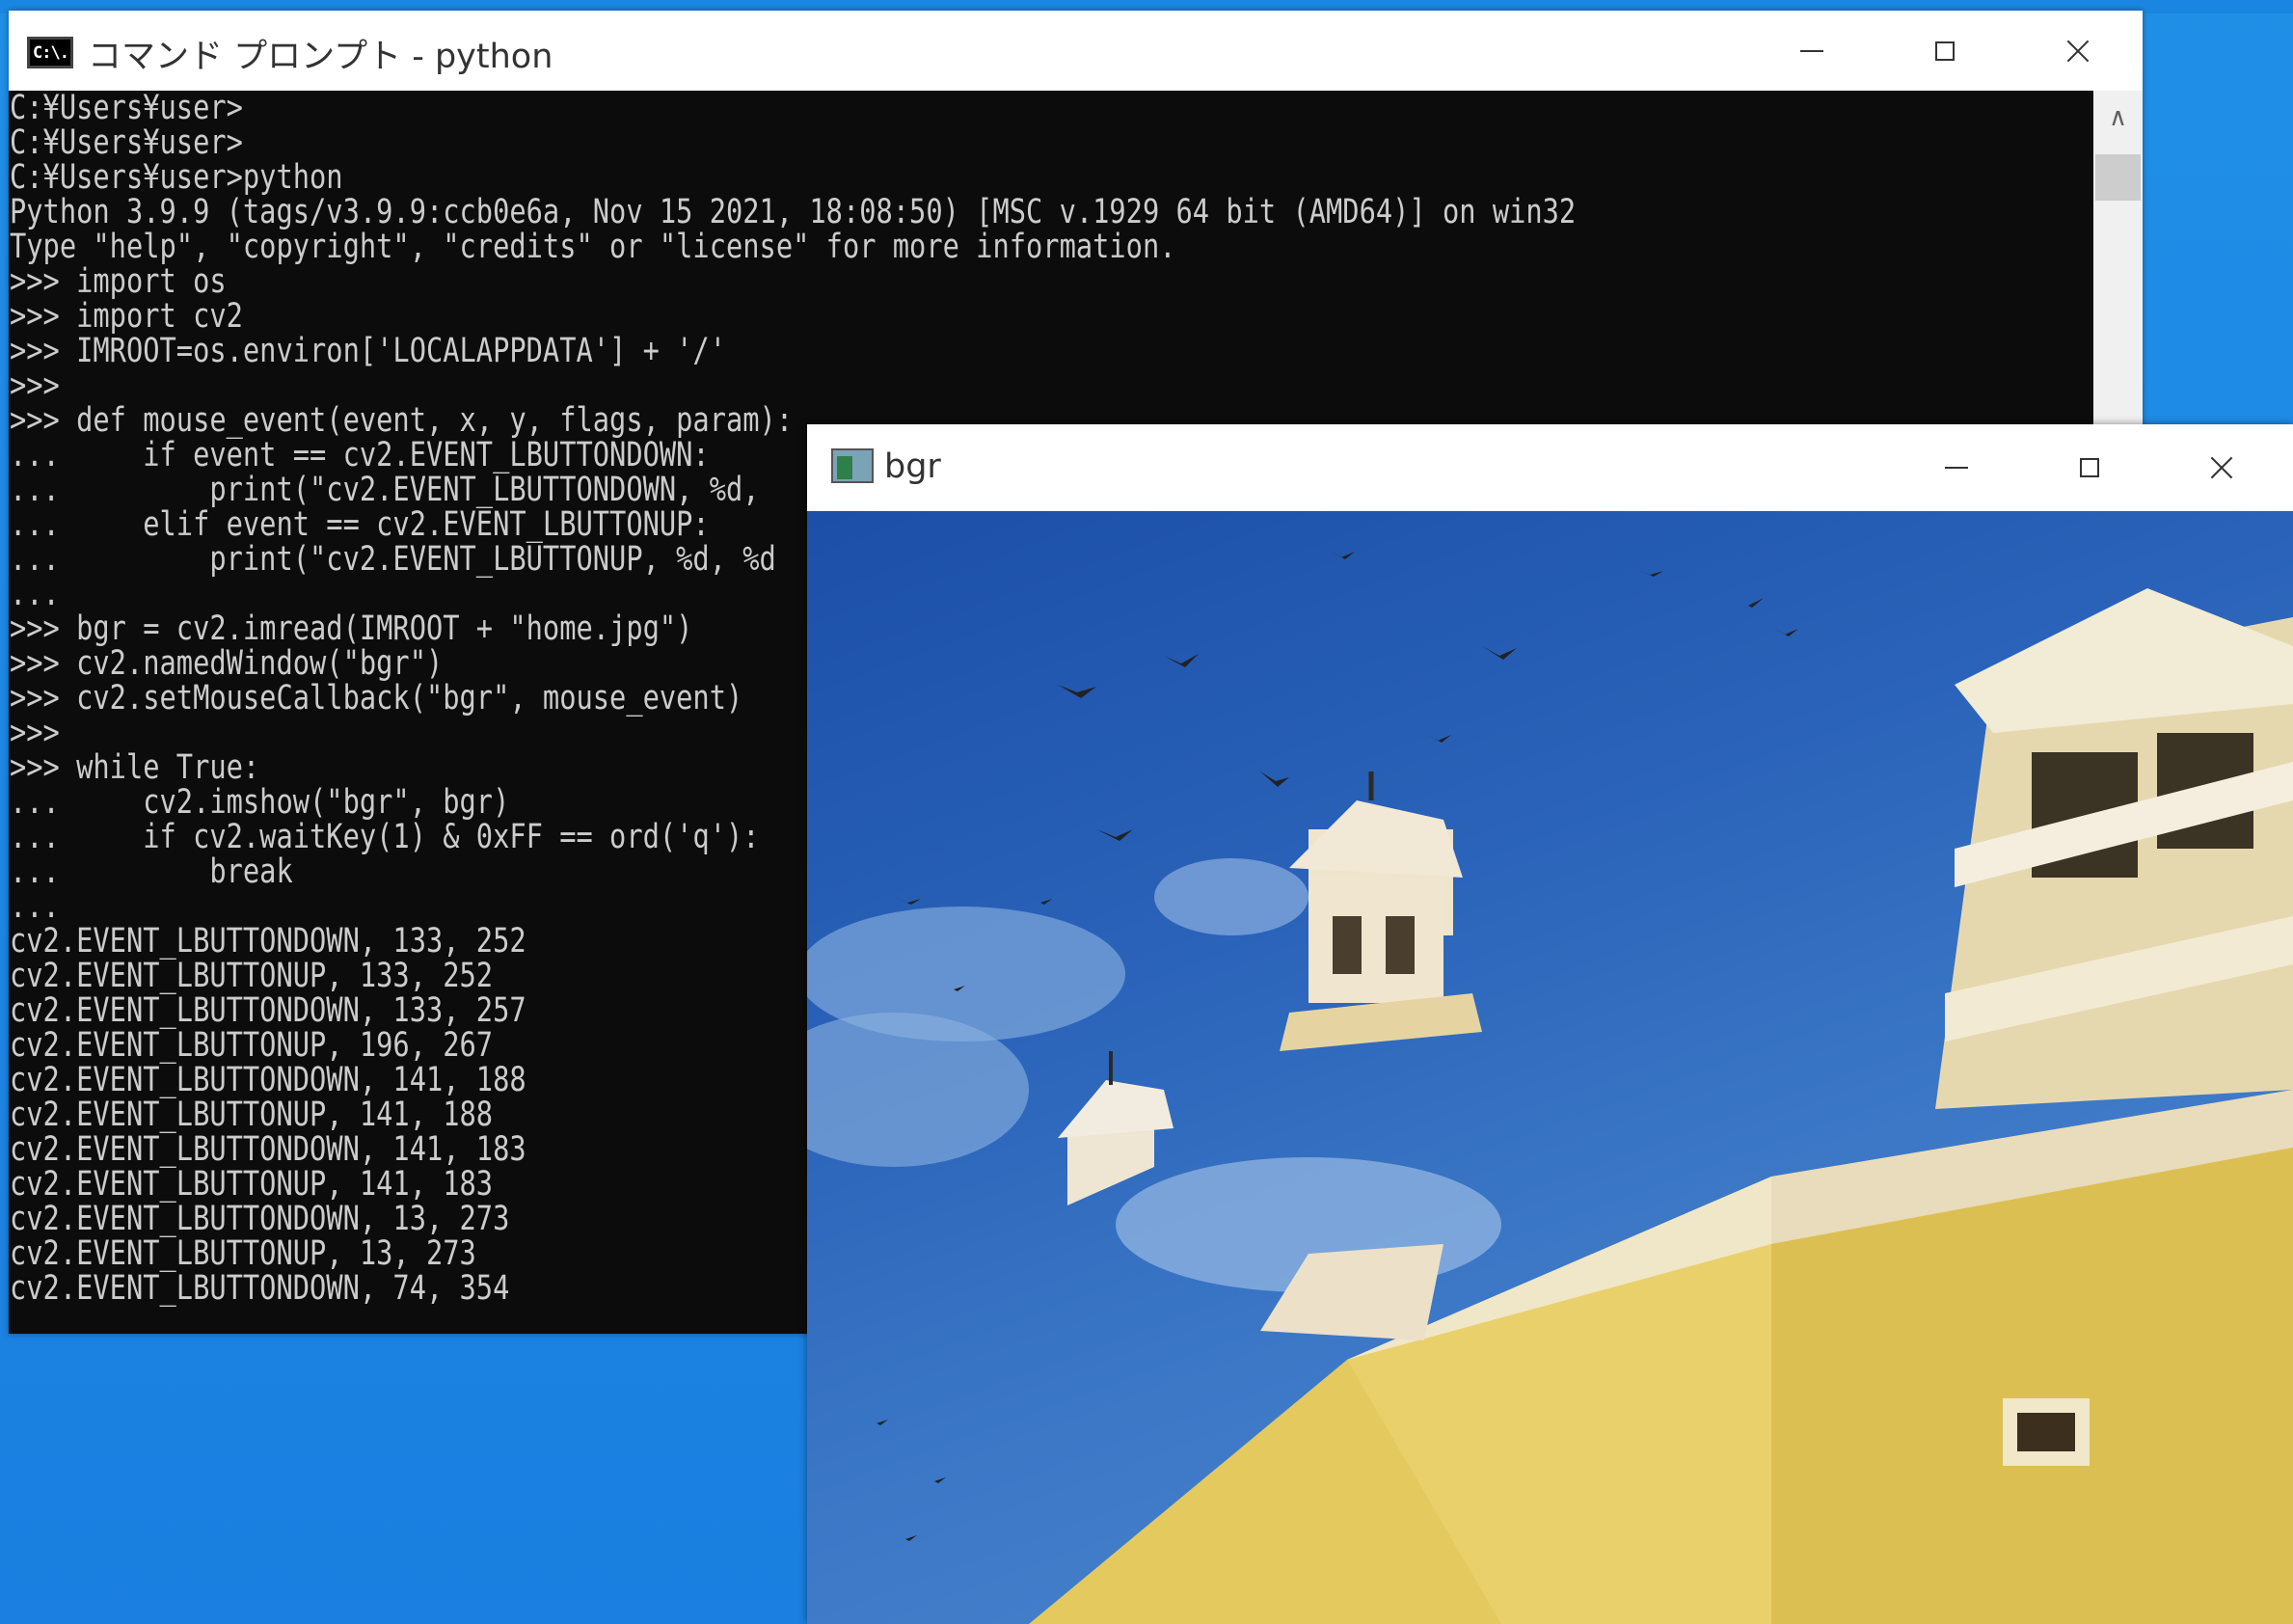 The width and height of the screenshot is (2293, 1624). I want to click on console-titlebar: C:\. コマンド プロンプト - python, so click(1076, 51).